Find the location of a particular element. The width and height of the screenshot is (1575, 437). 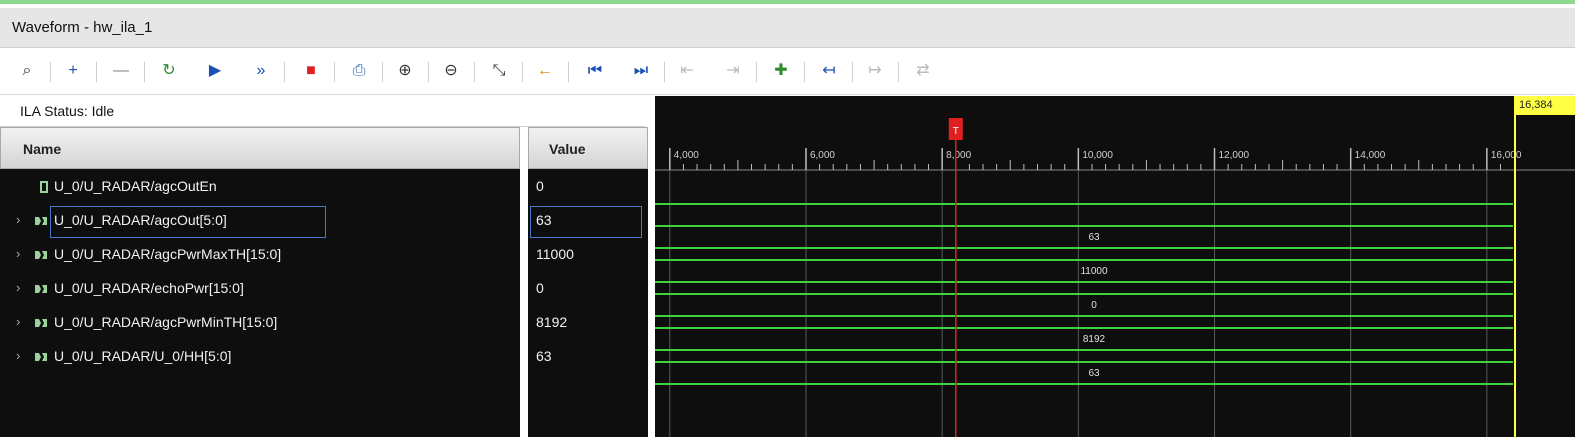

signal-row: › U_0/U_RADAR/agcOut[5:0] is located at coordinates (260, 221).